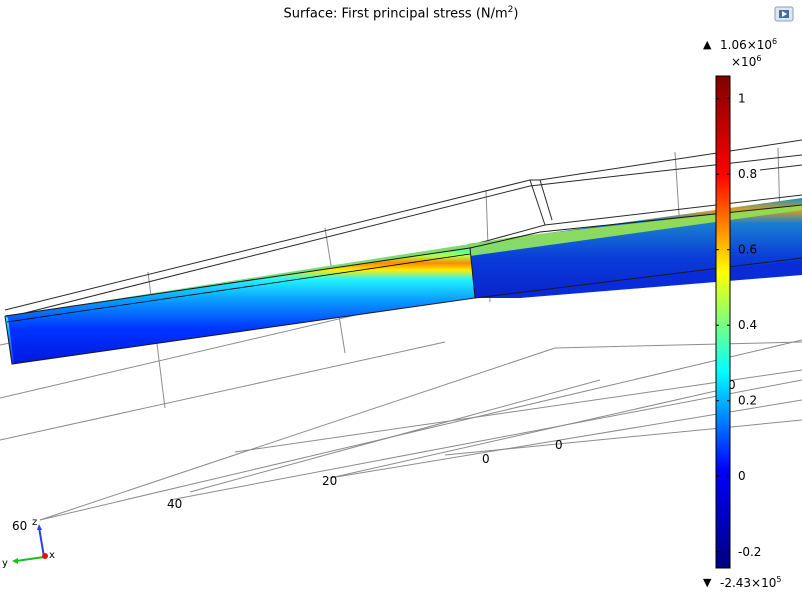 The image size is (802, 595). Describe the element at coordinates (747, 174) in the screenshot. I see `colorbar-tick-label: 0.8` at that location.